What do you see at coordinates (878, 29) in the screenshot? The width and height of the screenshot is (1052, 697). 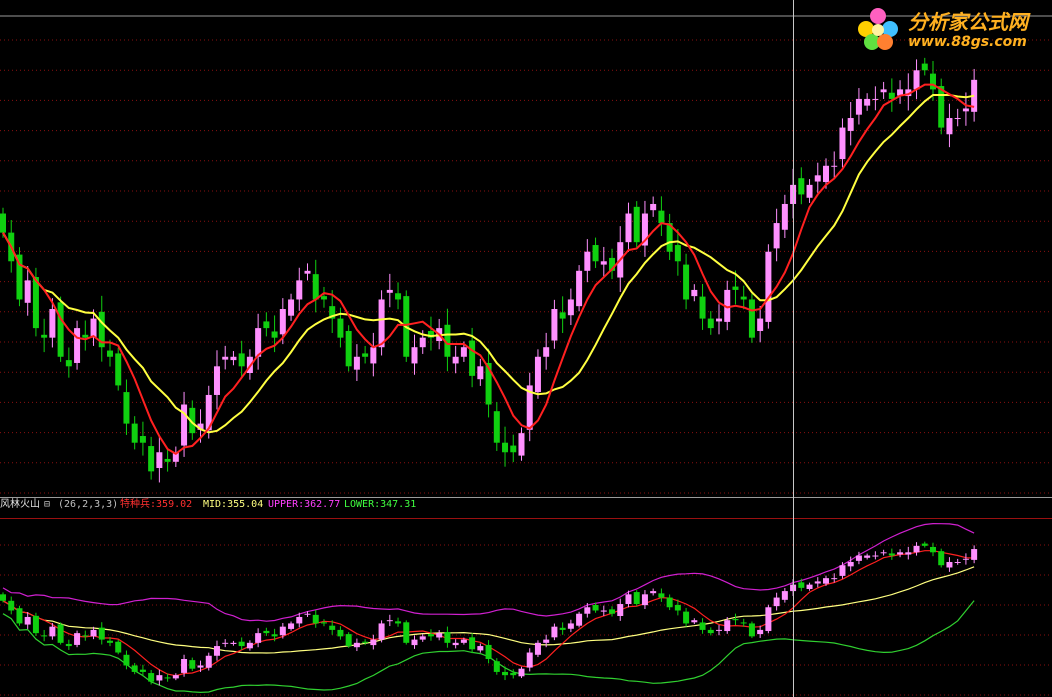 I see `flower-logo-icon` at bounding box center [878, 29].